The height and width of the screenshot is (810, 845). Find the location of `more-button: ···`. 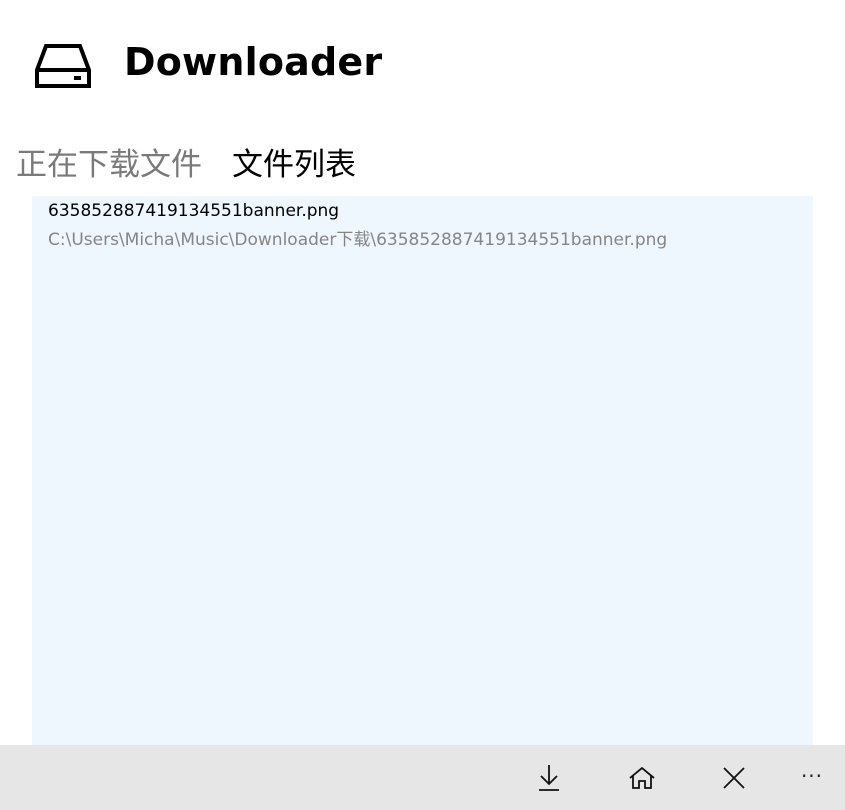

more-button: ··· is located at coordinates (812, 777).